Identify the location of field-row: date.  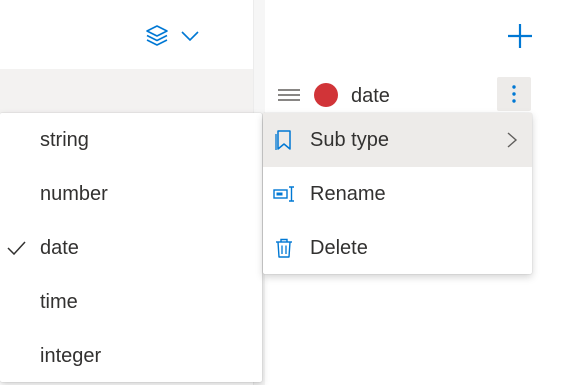
(402, 94).